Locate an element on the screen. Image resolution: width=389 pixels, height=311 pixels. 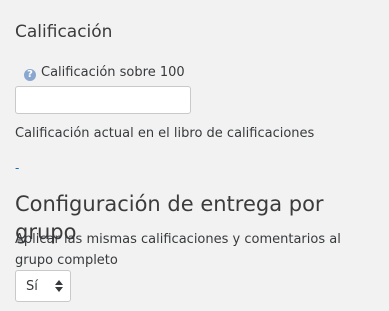
apply-to-group-select-value: Sí is located at coordinates (32, 286).